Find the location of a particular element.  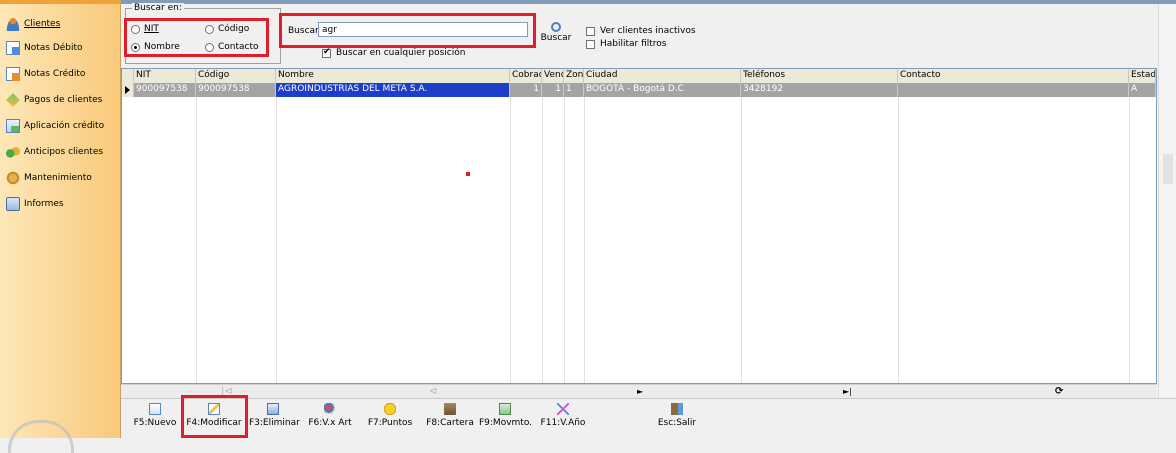

current-row-arrow-icon is located at coordinates (128, 90).